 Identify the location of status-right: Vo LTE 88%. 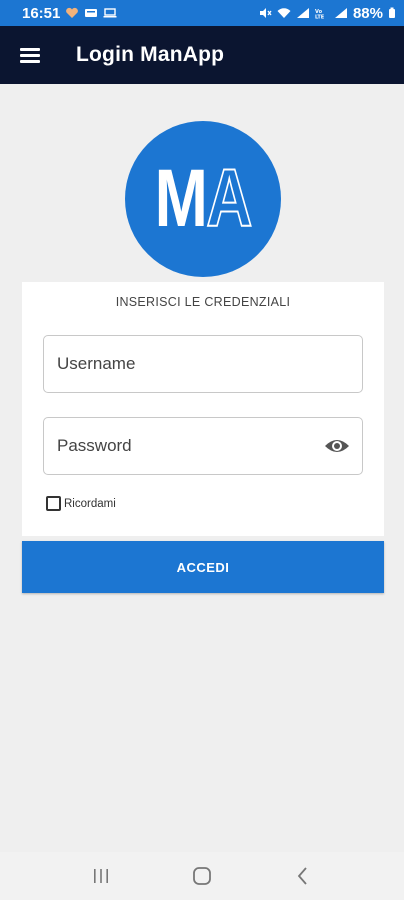
(327, 13).